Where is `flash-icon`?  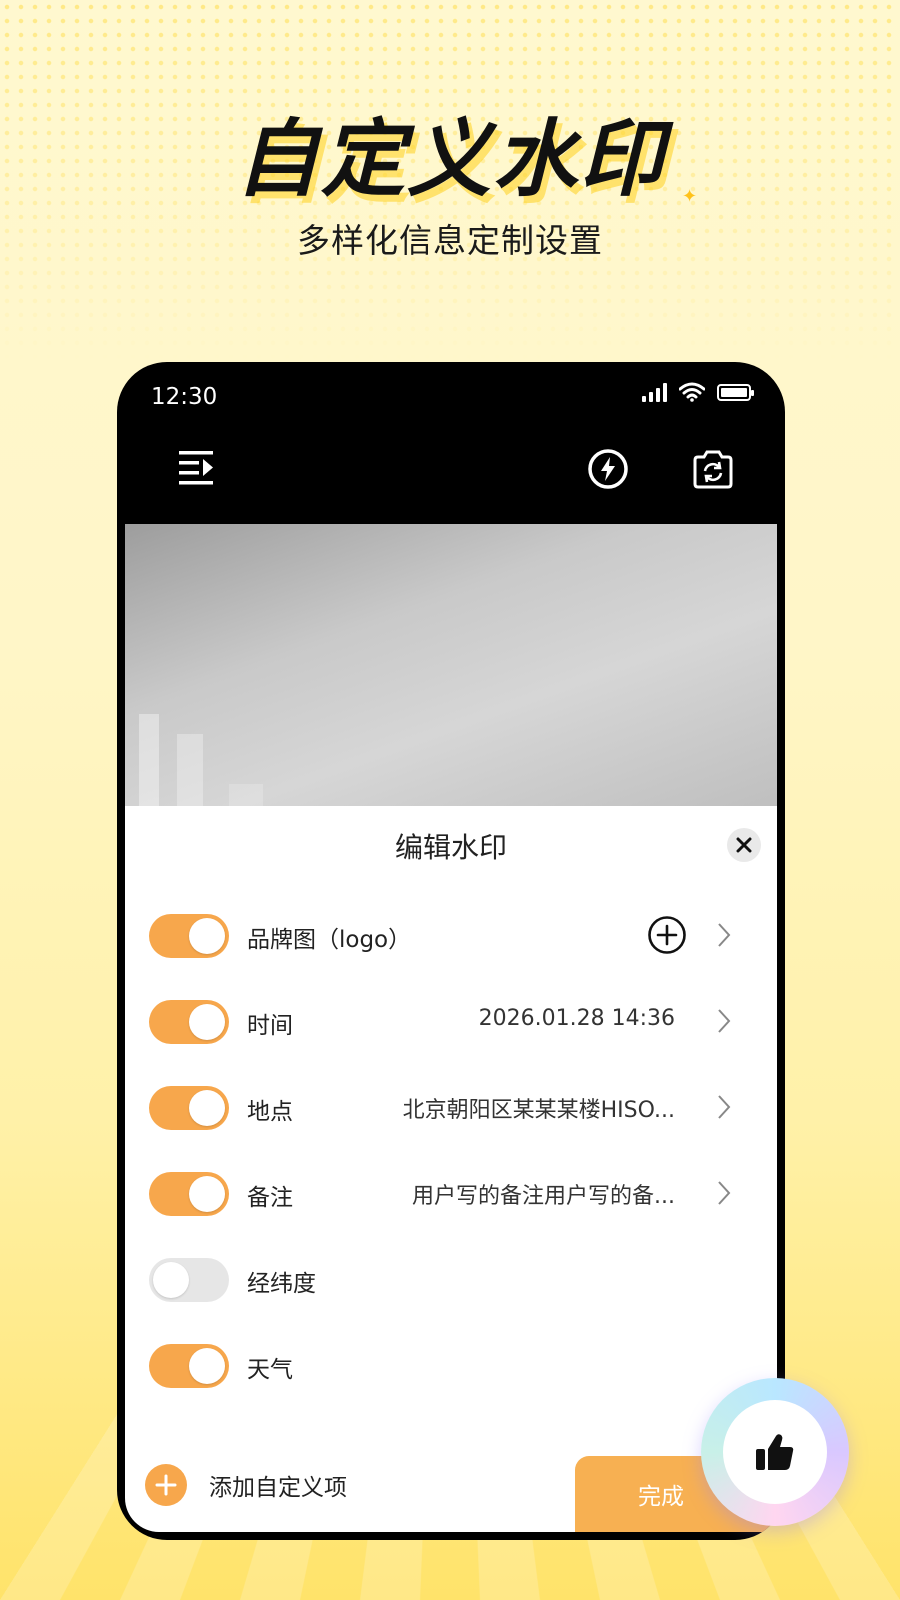
flash-icon is located at coordinates (608, 469).